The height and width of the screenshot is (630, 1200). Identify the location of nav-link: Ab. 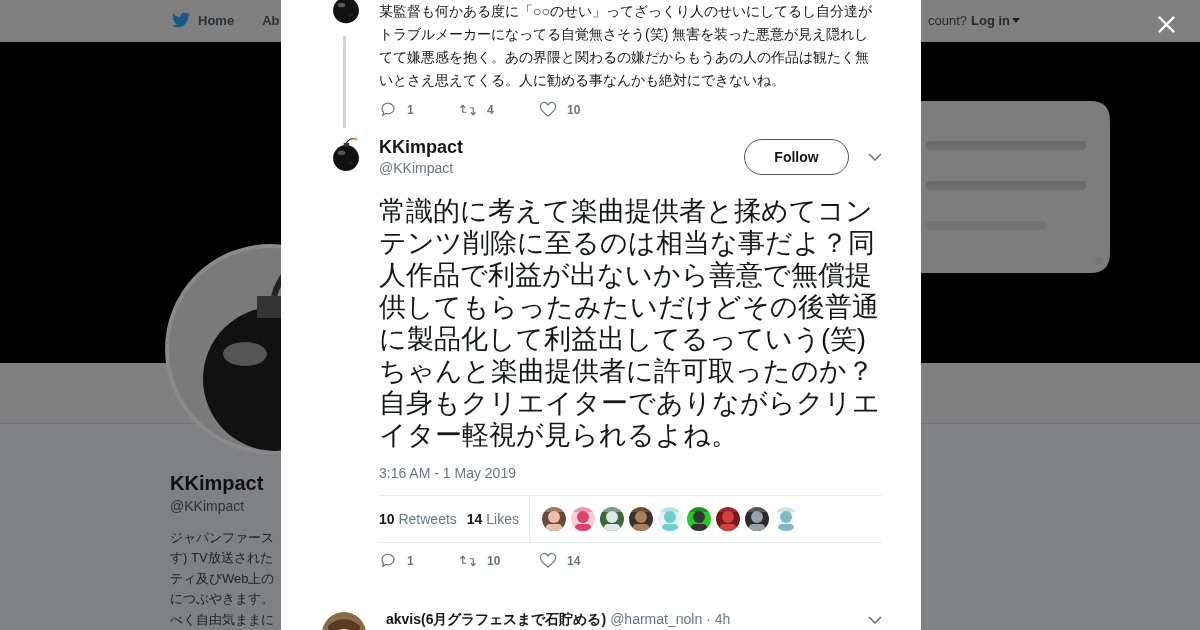
(271, 20).